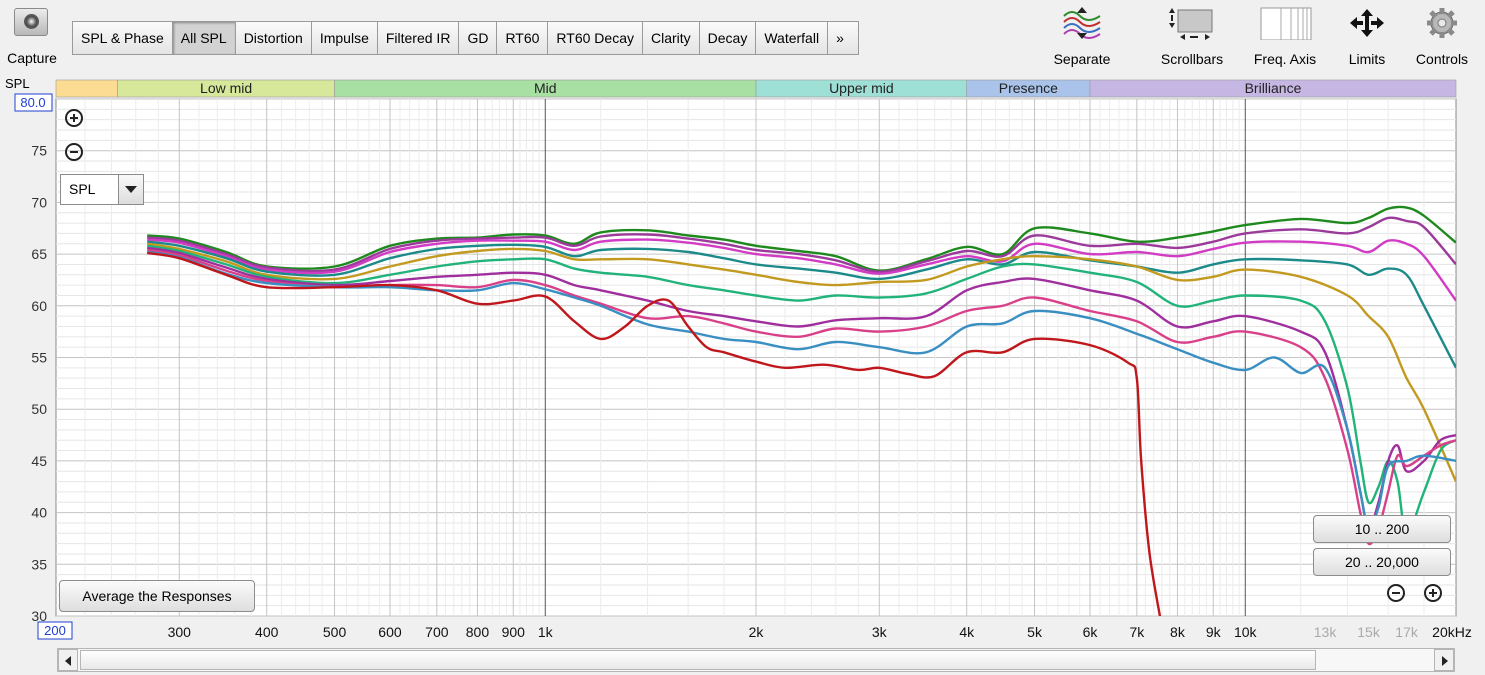  What do you see at coordinates (335, 632) in the screenshot?
I see `x-tick-label: 500` at bounding box center [335, 632].